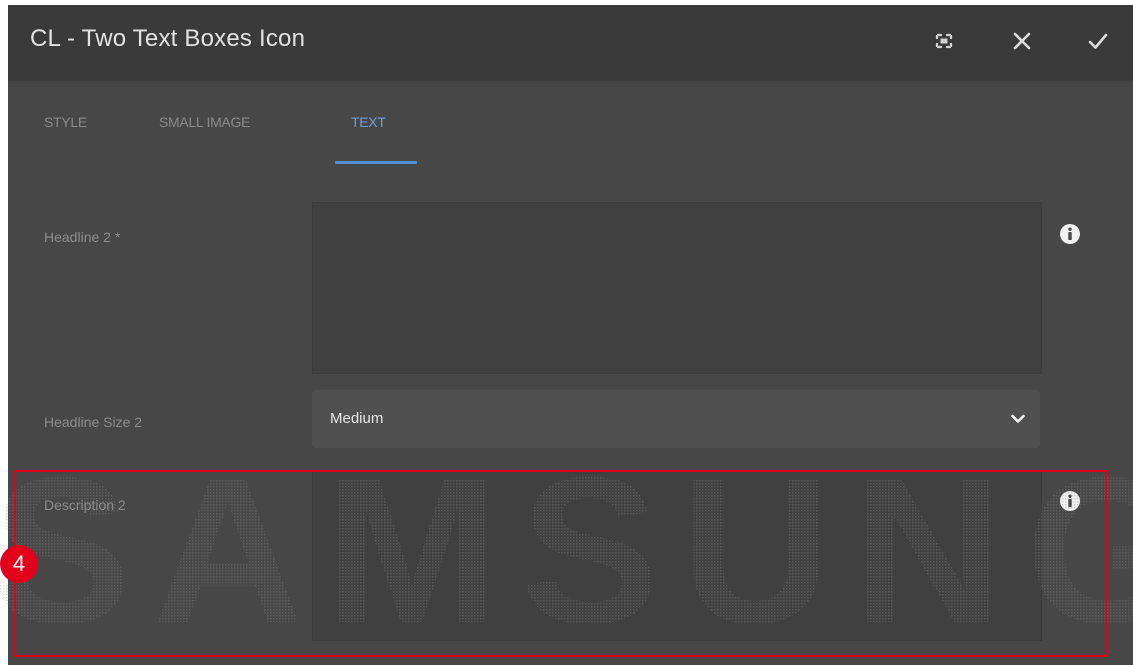 The image size is (1133, 665). I want to click on active-tab-indicator, so click(376, 162).